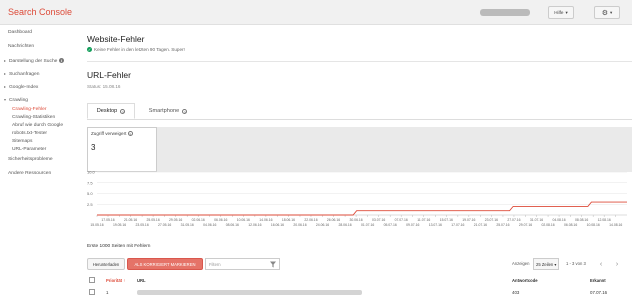 Image resolution: width=632 pixels, height=300 pixels. What do you see at coordinates (116, 39) in the screenshot?
I see `site-errors-title: Website-Fehler` at bounding box center [116, 39].